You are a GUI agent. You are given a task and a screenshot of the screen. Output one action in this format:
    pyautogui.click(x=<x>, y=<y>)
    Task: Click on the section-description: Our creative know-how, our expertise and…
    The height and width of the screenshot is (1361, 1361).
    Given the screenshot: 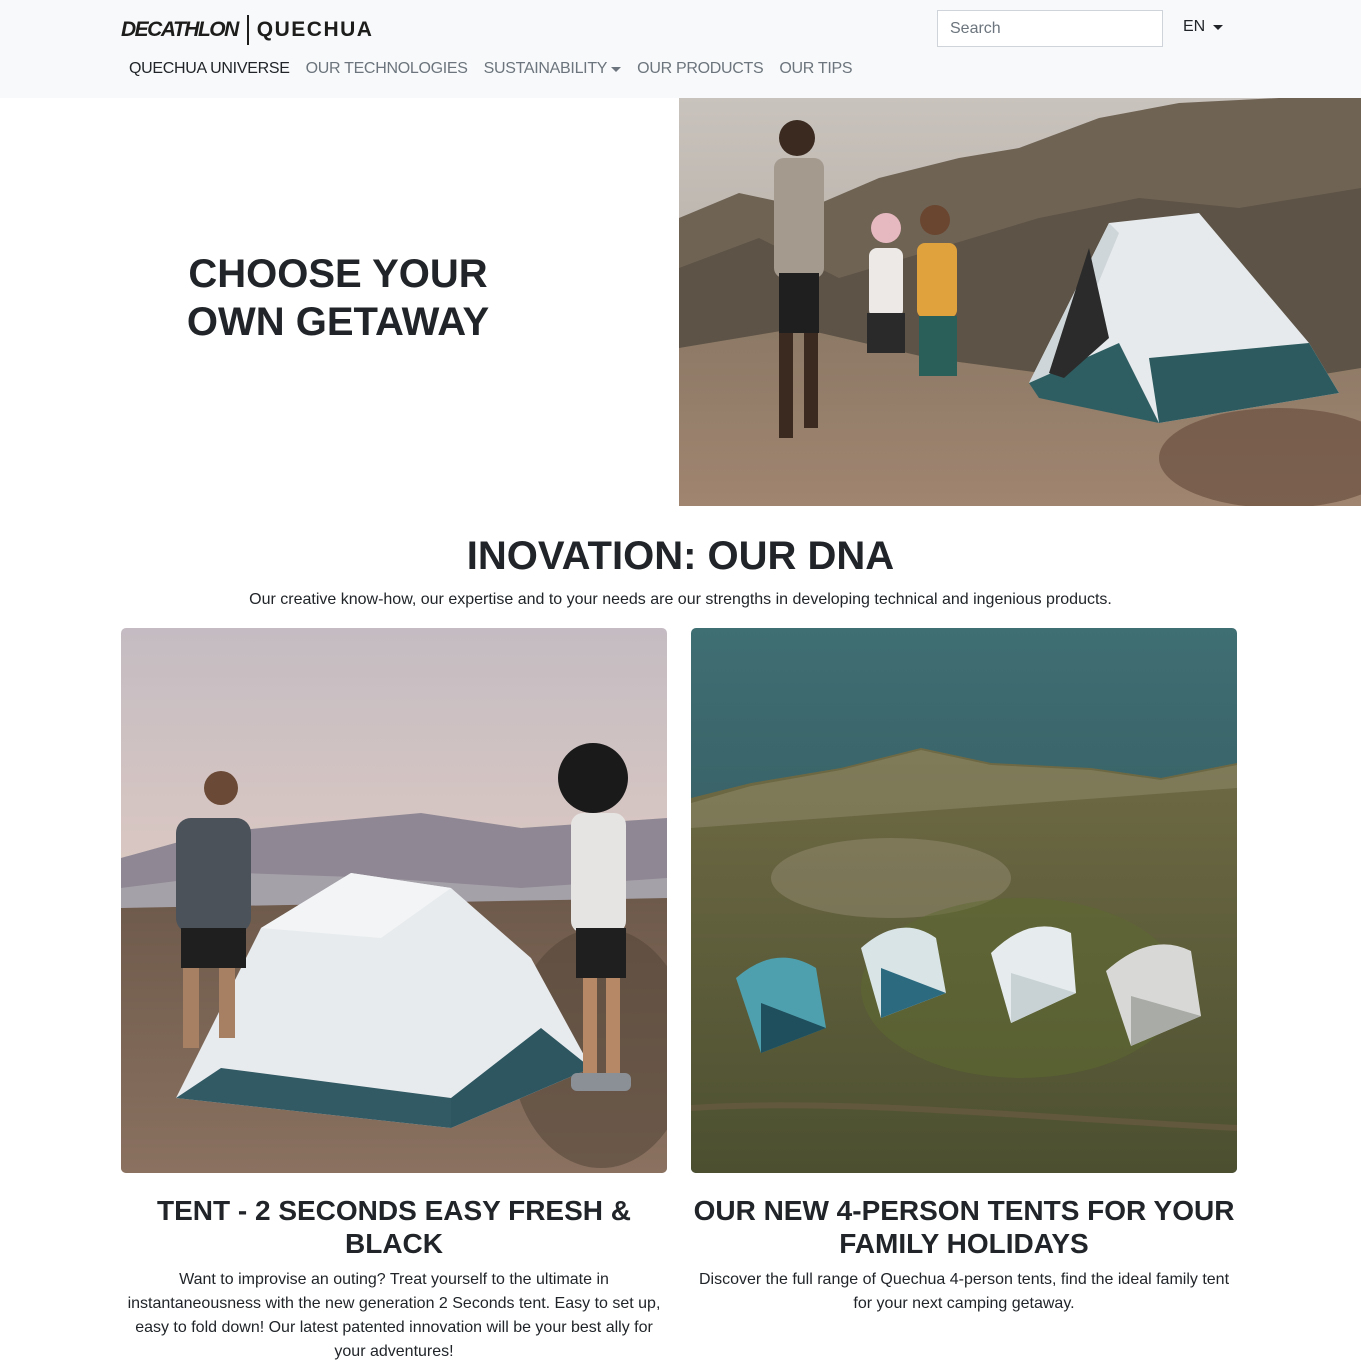 What is the action you would take?
    pyautogui.click(x=680, y=599)
    